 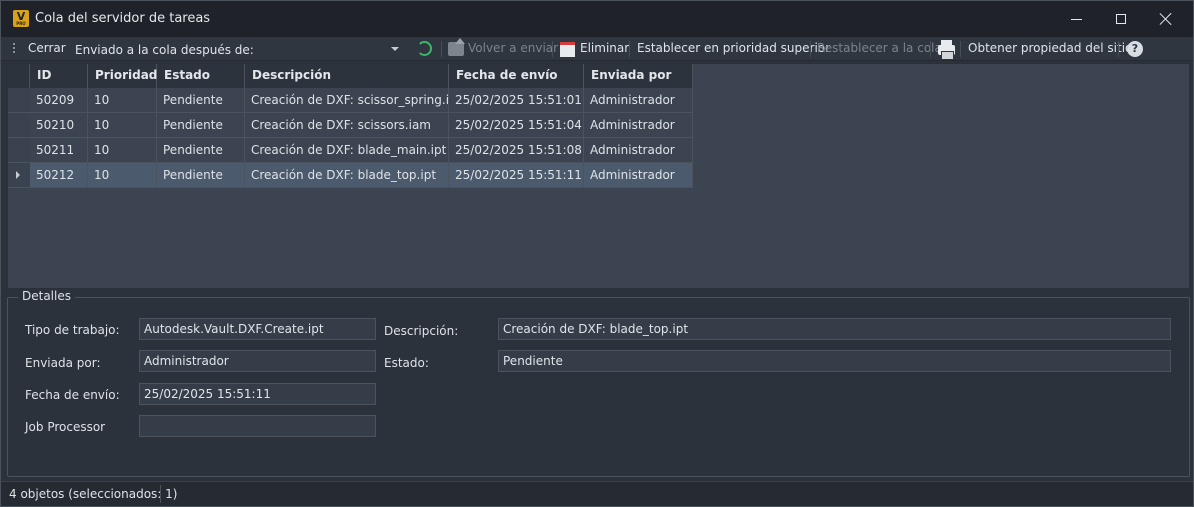 I want to click on job-type-label: Tipo de trabajo:, so click(x=72, y=330).